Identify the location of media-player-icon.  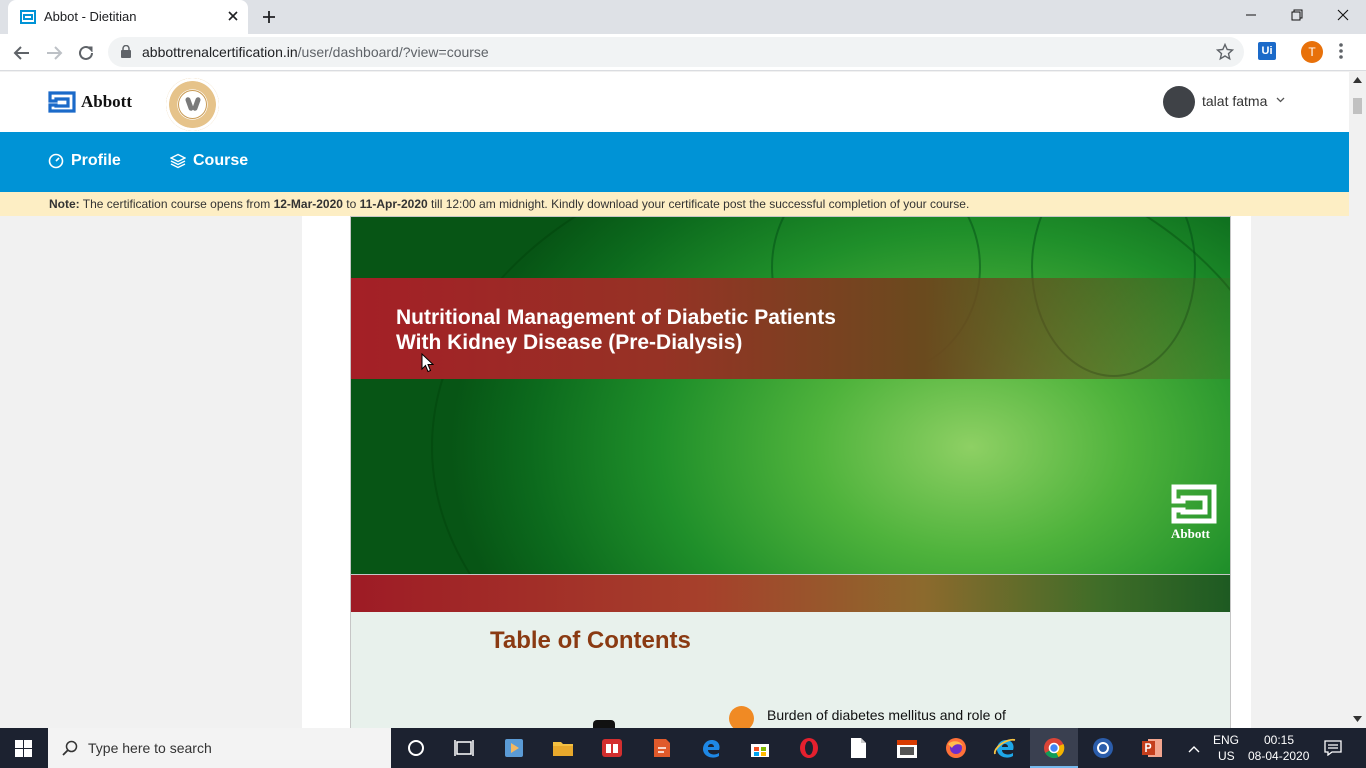
(514, 748).